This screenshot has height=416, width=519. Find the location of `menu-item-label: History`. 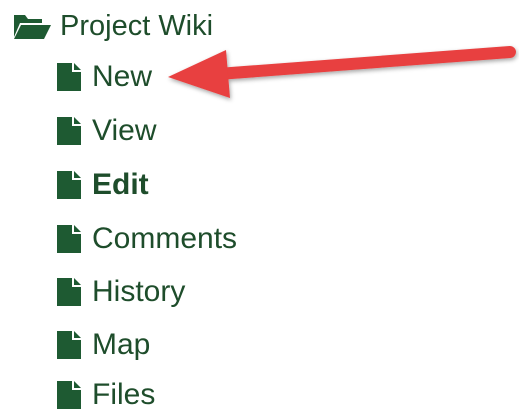

menu-item-label: History is located at coordinates (139, 291).